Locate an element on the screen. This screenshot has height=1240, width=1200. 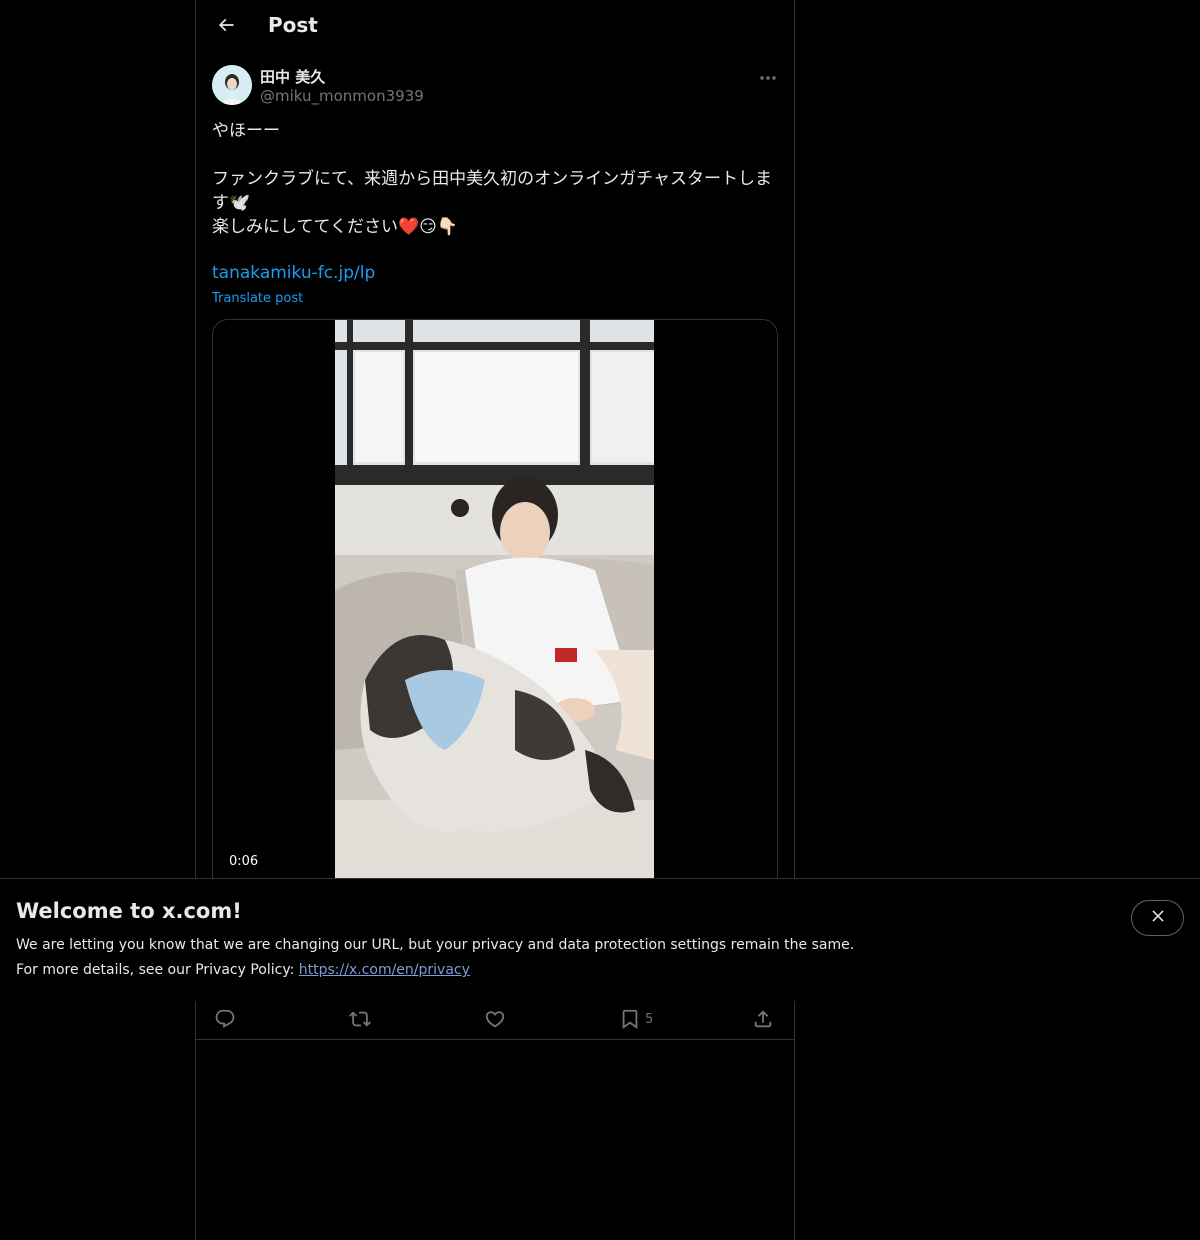
share-icon is located at coordinates (763, 1019).